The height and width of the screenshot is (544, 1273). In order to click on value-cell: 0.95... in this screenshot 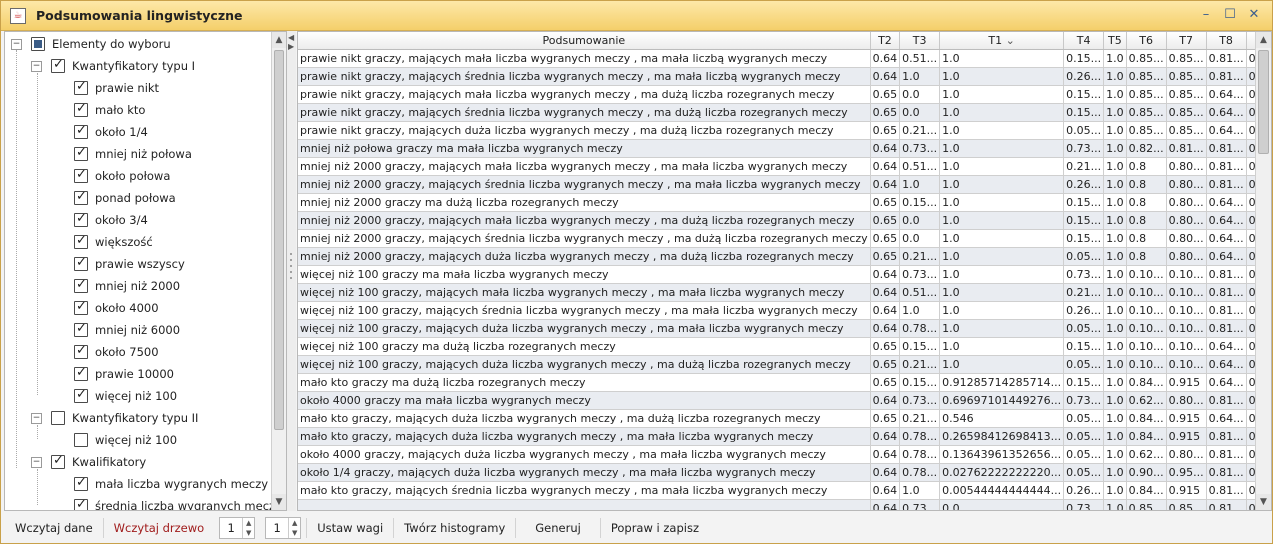, I will do `click(1186, 472)`.